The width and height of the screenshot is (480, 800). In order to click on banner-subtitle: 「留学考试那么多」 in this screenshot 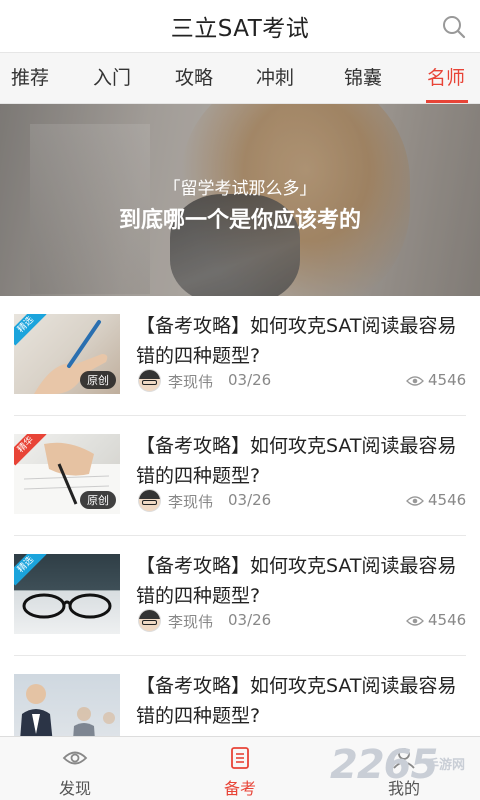, I will do `click(240, 189)`.